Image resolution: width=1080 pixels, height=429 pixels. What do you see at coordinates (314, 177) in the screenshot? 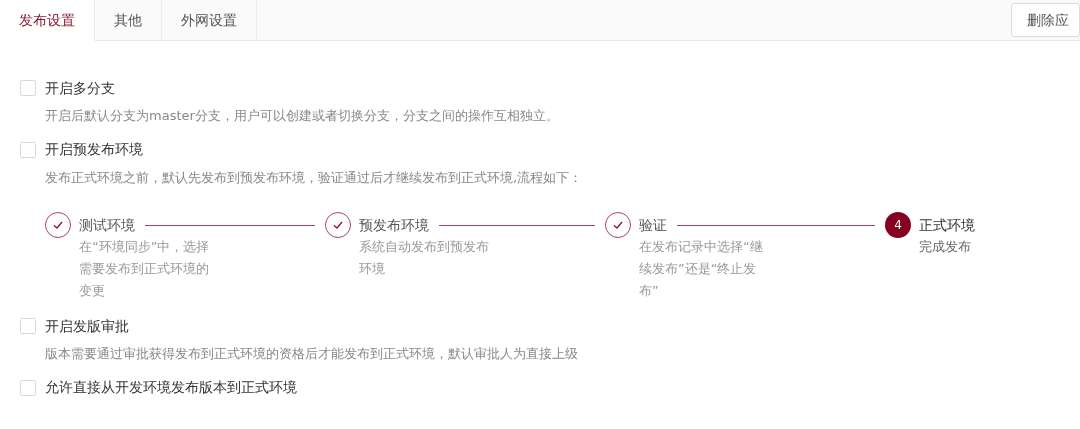
I see `option-description: 发布正式环境之前，默认先发布到预发布环境，验证通过后才继续发布到正式环境,流程如下：` at bounding box center [314, 177].